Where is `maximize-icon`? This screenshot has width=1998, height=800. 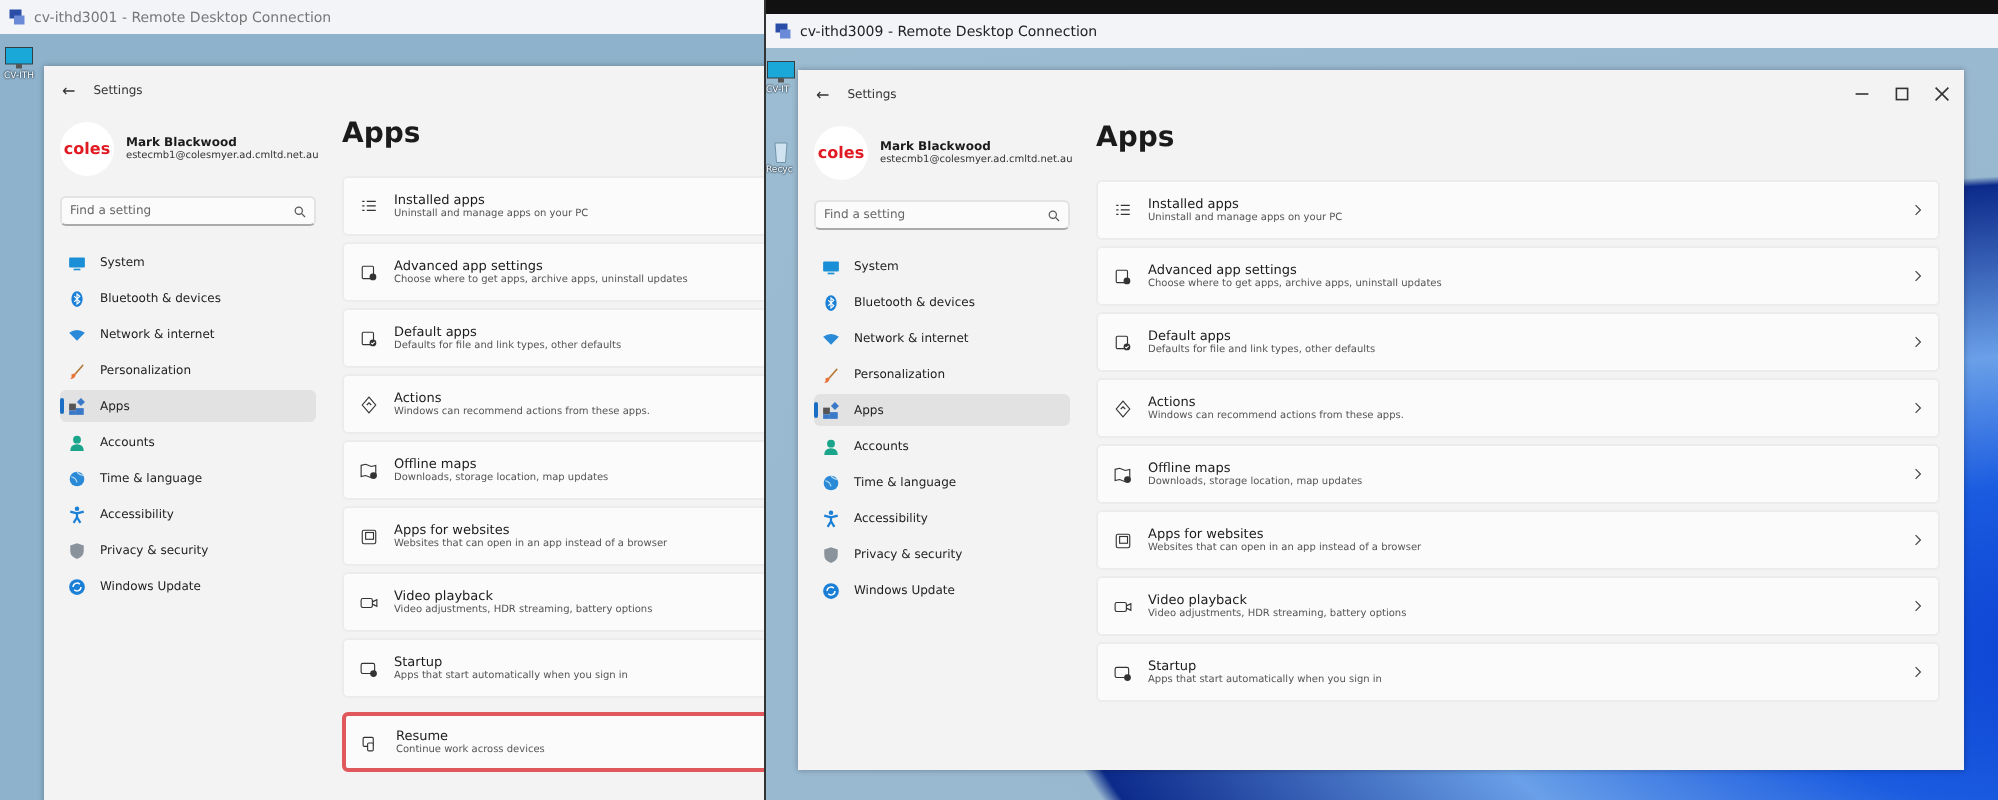 maximize-icon is located at coordinates (1902, 94).